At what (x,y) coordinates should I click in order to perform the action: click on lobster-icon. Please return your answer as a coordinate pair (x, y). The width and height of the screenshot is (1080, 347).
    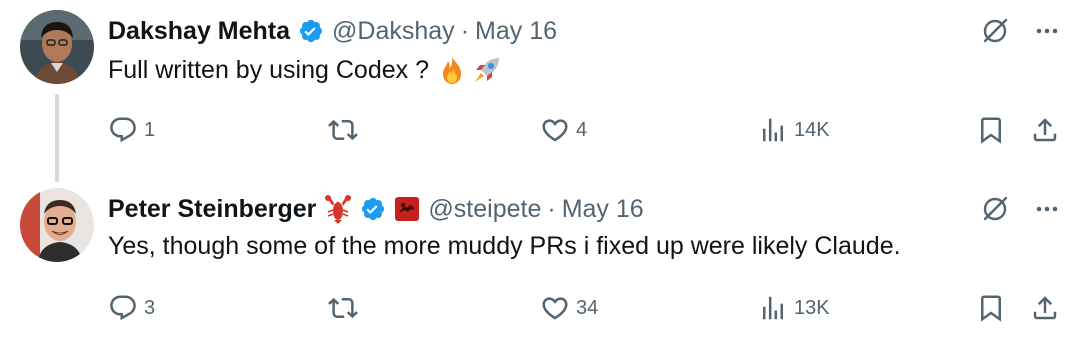
    Looking at the image, I should click on (338, 209).